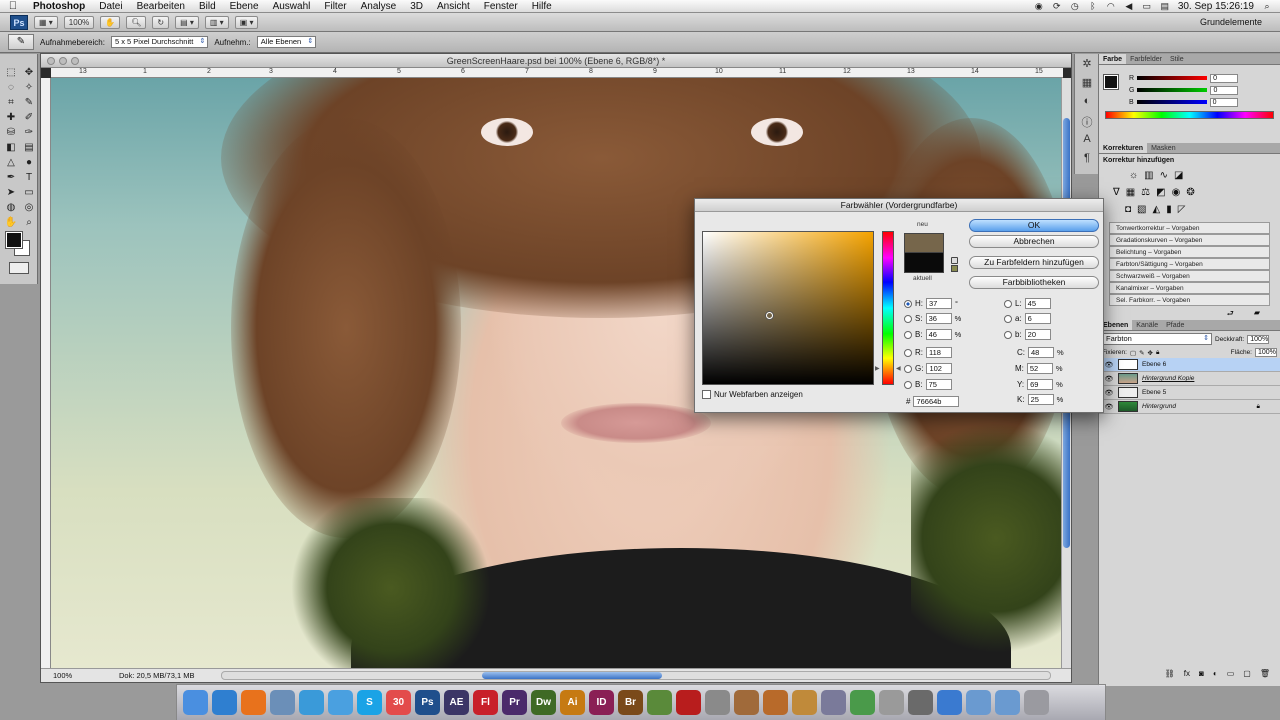  I want to click on skype-icon: S, so click(369, 702).